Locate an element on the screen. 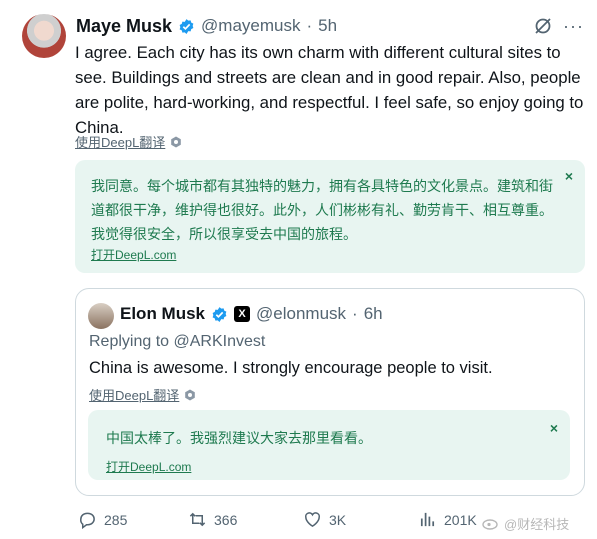 This screenshot has width=597, height=539. replying-to: Replying to @ARKInvest is located at coordinates (177, 341).